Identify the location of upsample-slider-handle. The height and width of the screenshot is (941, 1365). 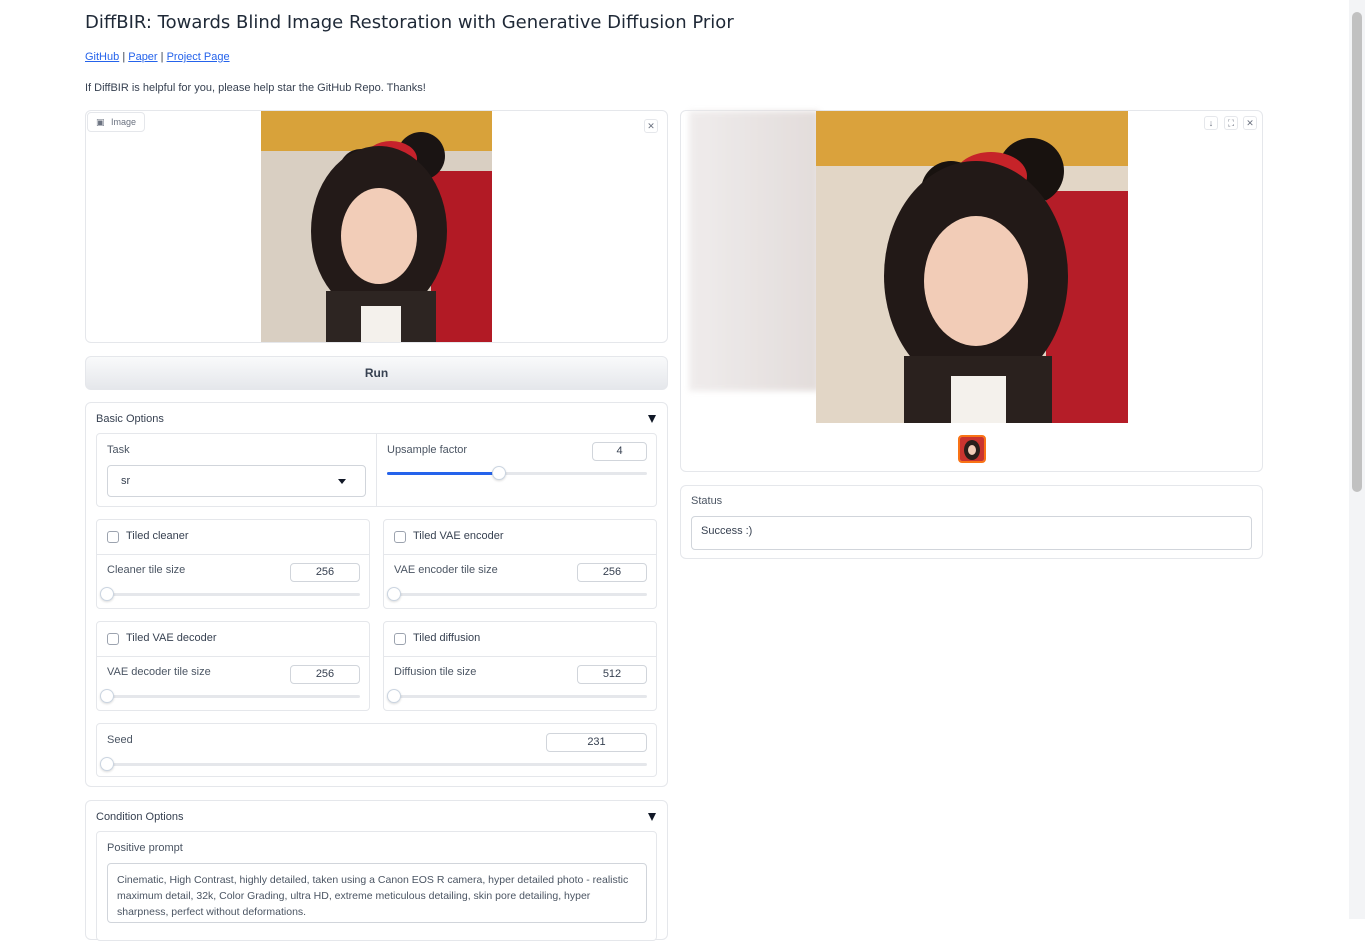
(498, 473).